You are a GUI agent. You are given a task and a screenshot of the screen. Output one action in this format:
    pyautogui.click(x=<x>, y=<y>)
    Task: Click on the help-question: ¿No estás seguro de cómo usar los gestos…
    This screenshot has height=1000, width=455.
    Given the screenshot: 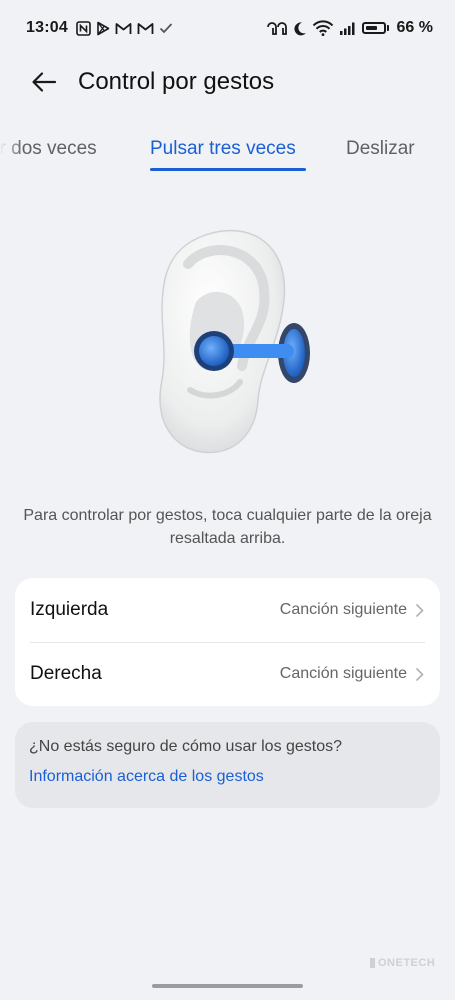 What is the action you would take?
    pyautogui.click(x=186, y=746)
    